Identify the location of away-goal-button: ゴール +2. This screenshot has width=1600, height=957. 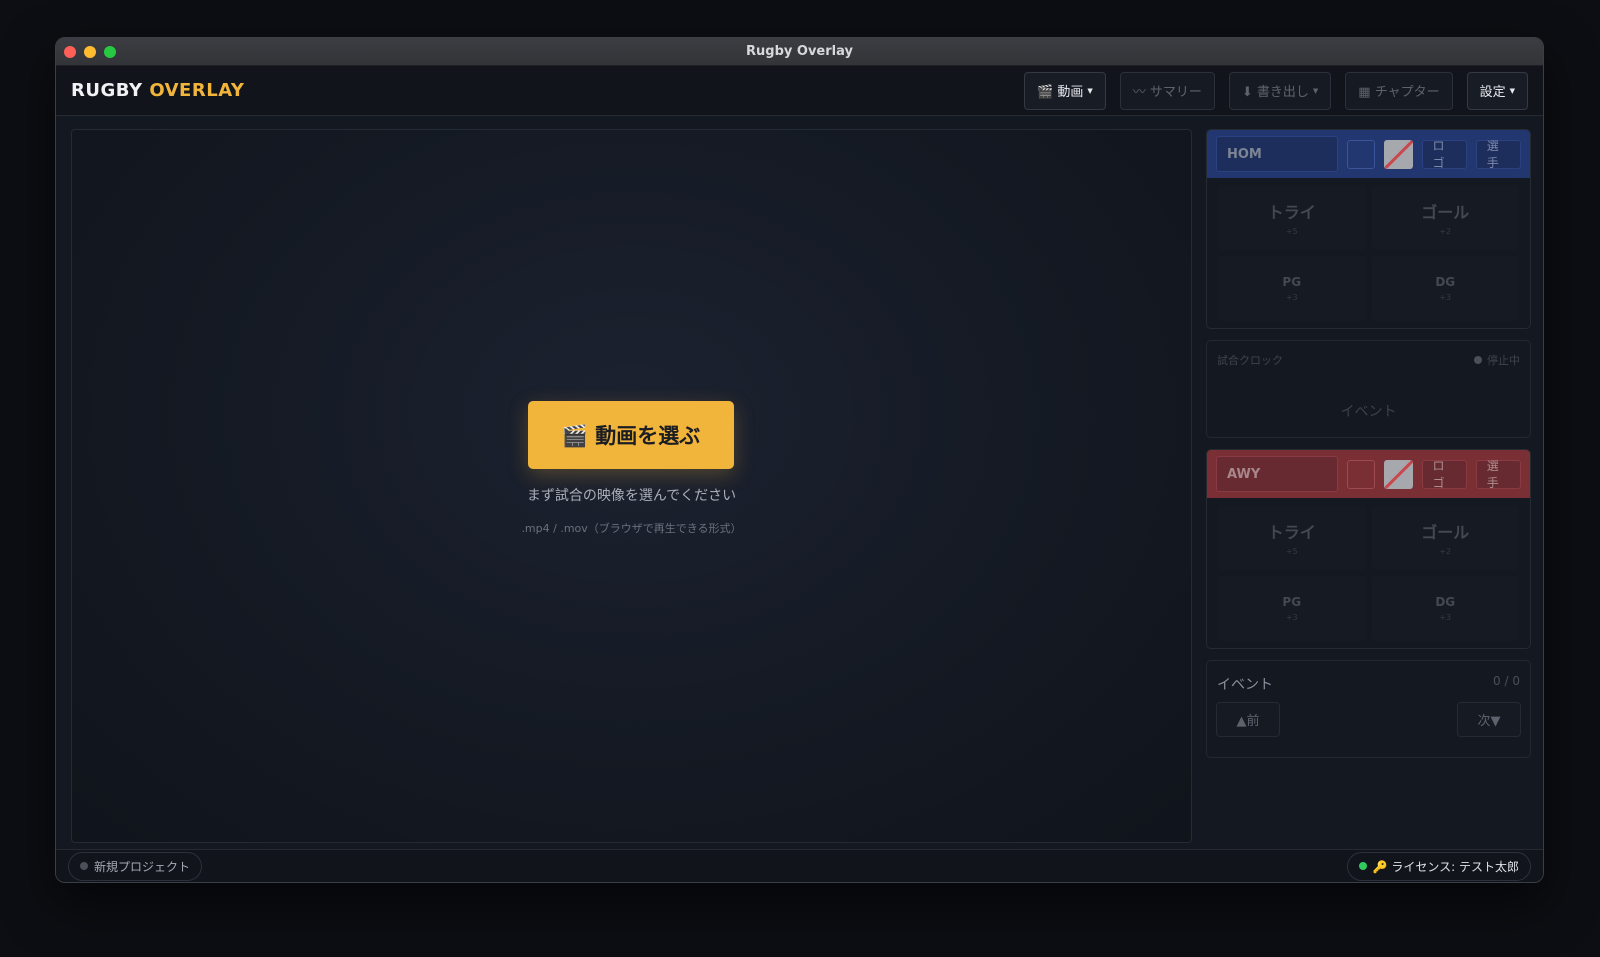
(1445, 537).